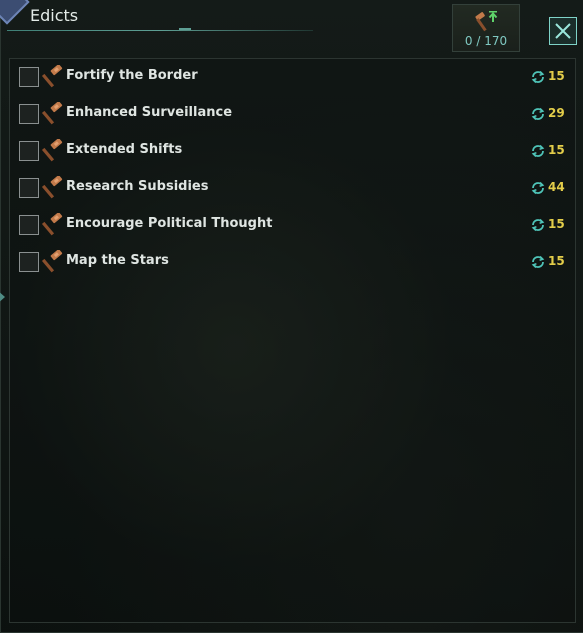  Describe the element at coordinates (137, 186) in the screenshot. I see `edict-label: Research Subsidies` at that location.